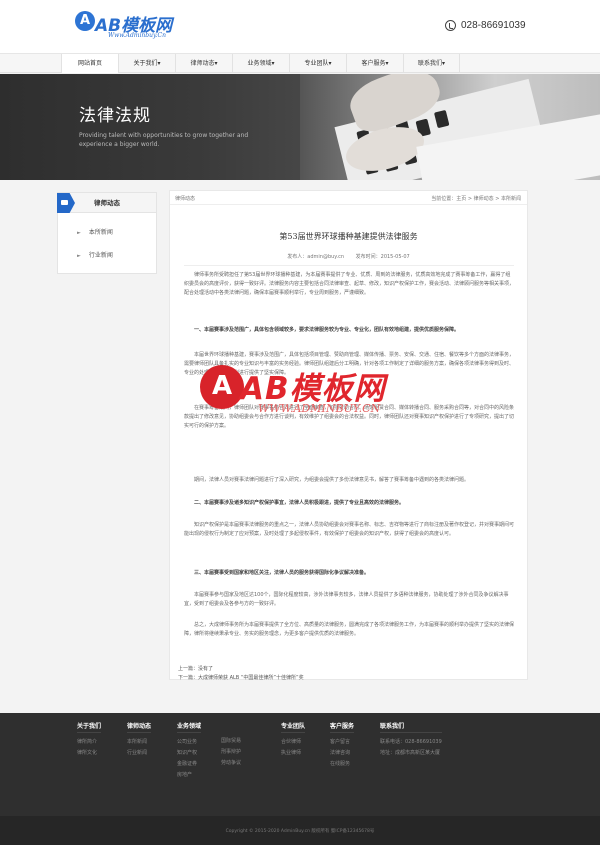  I want to click on watermark-icon, so click(222, 387).